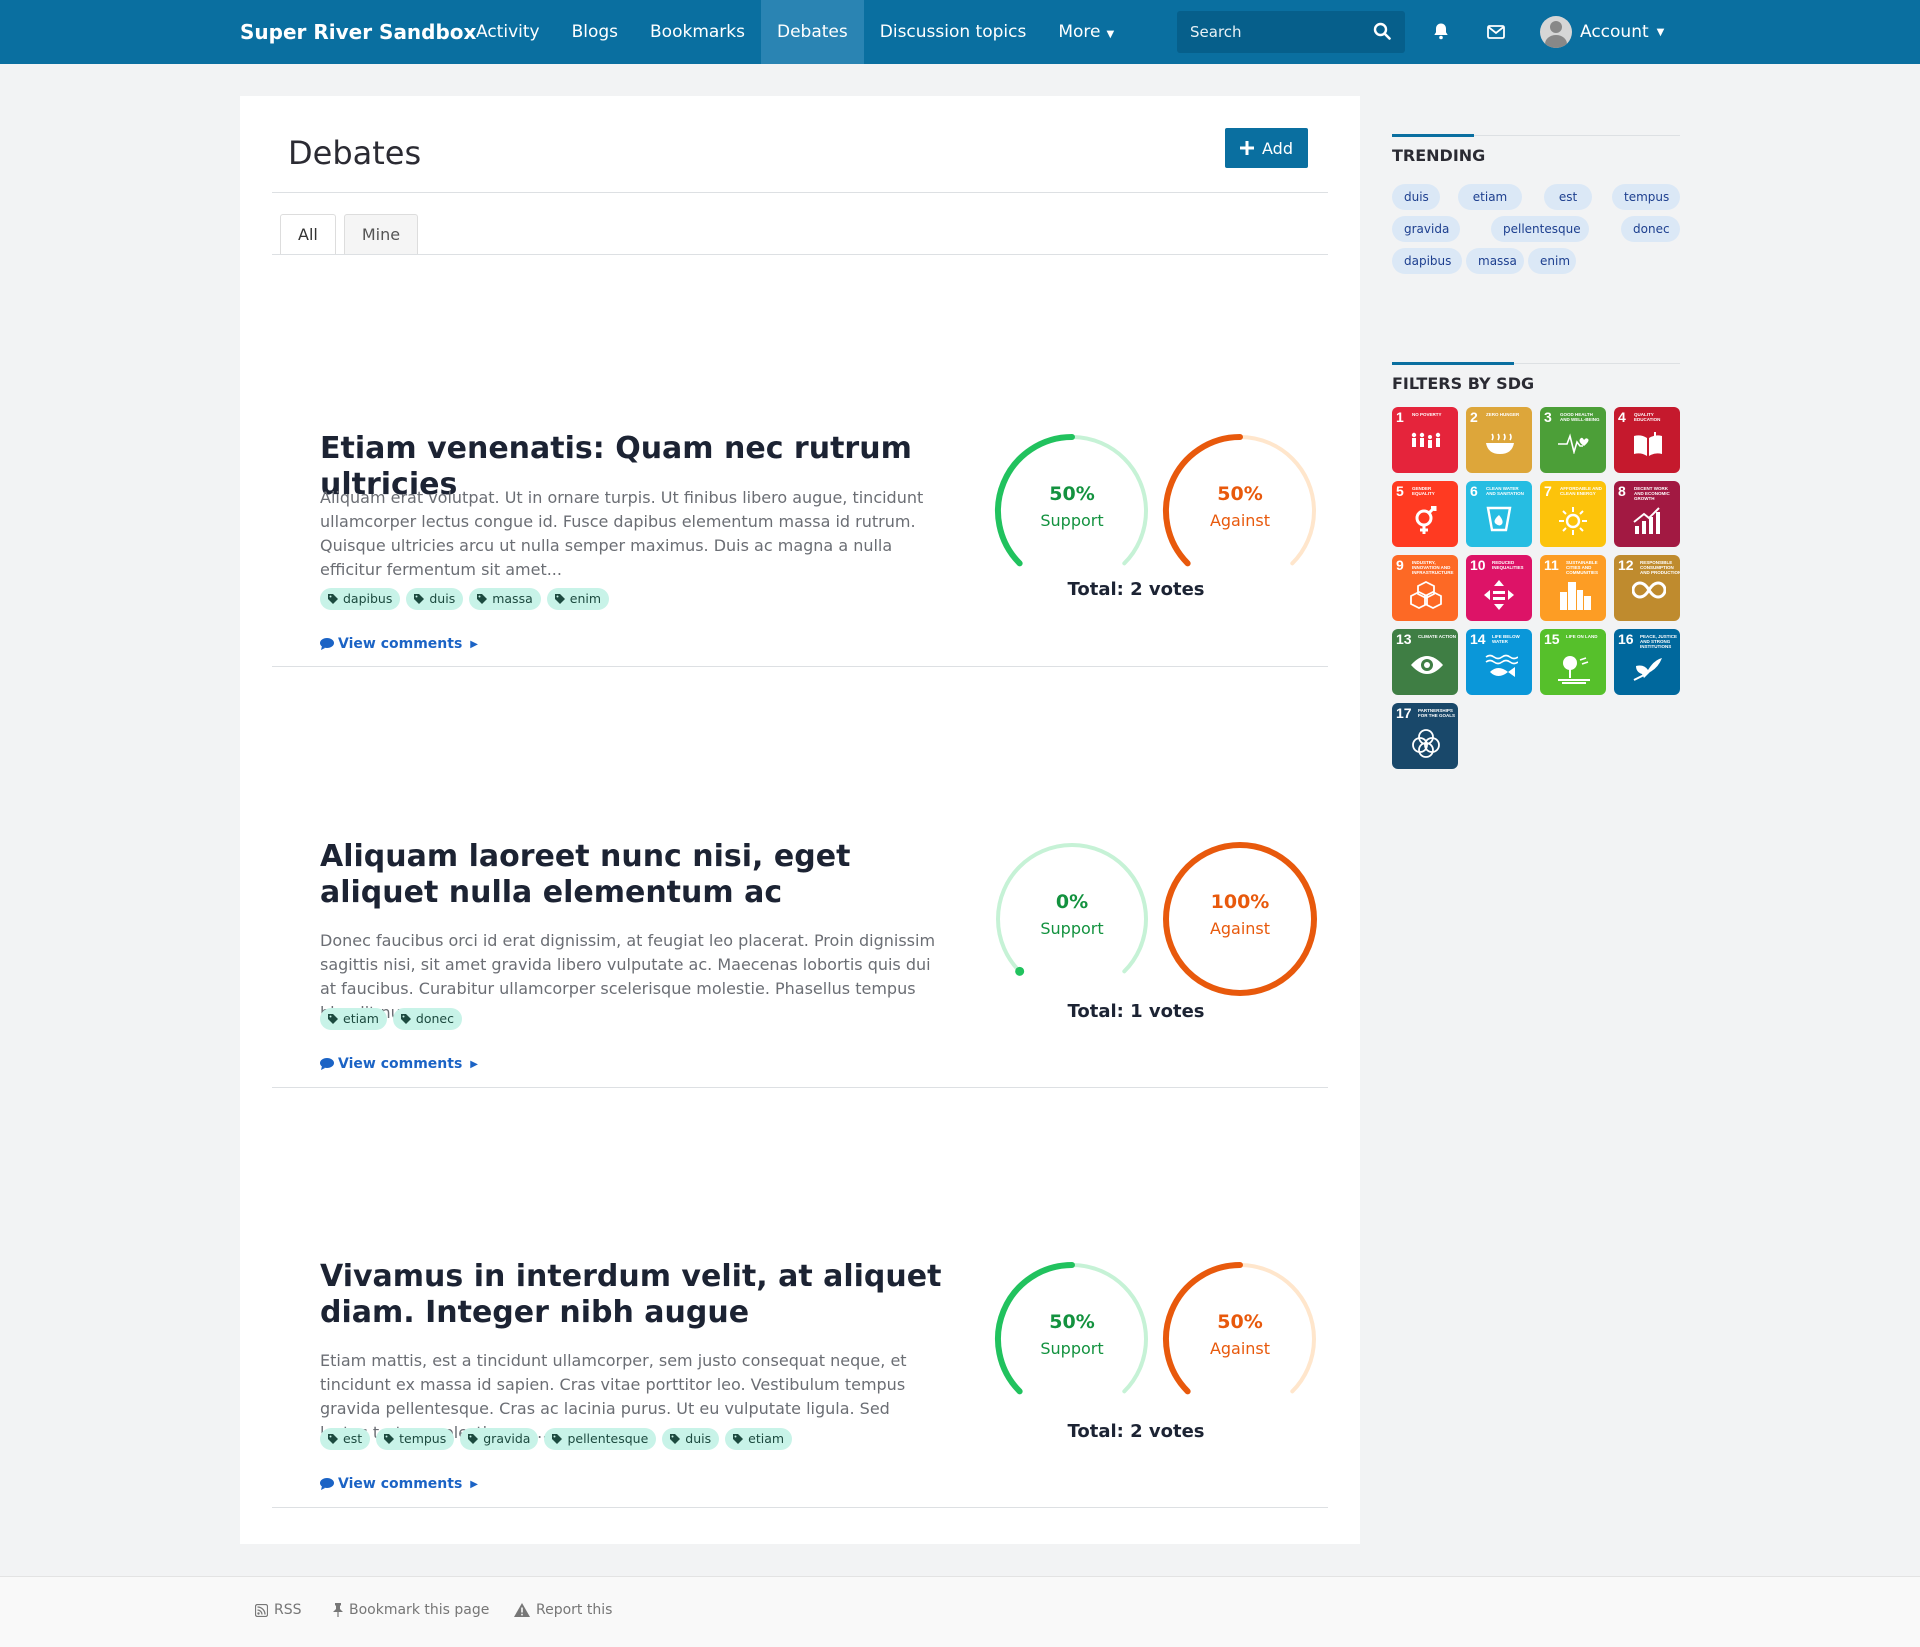 The height and width of the screenshot is (1647, 1920). I want to click on tag-pill: pellentesque, so click(600, 1439).